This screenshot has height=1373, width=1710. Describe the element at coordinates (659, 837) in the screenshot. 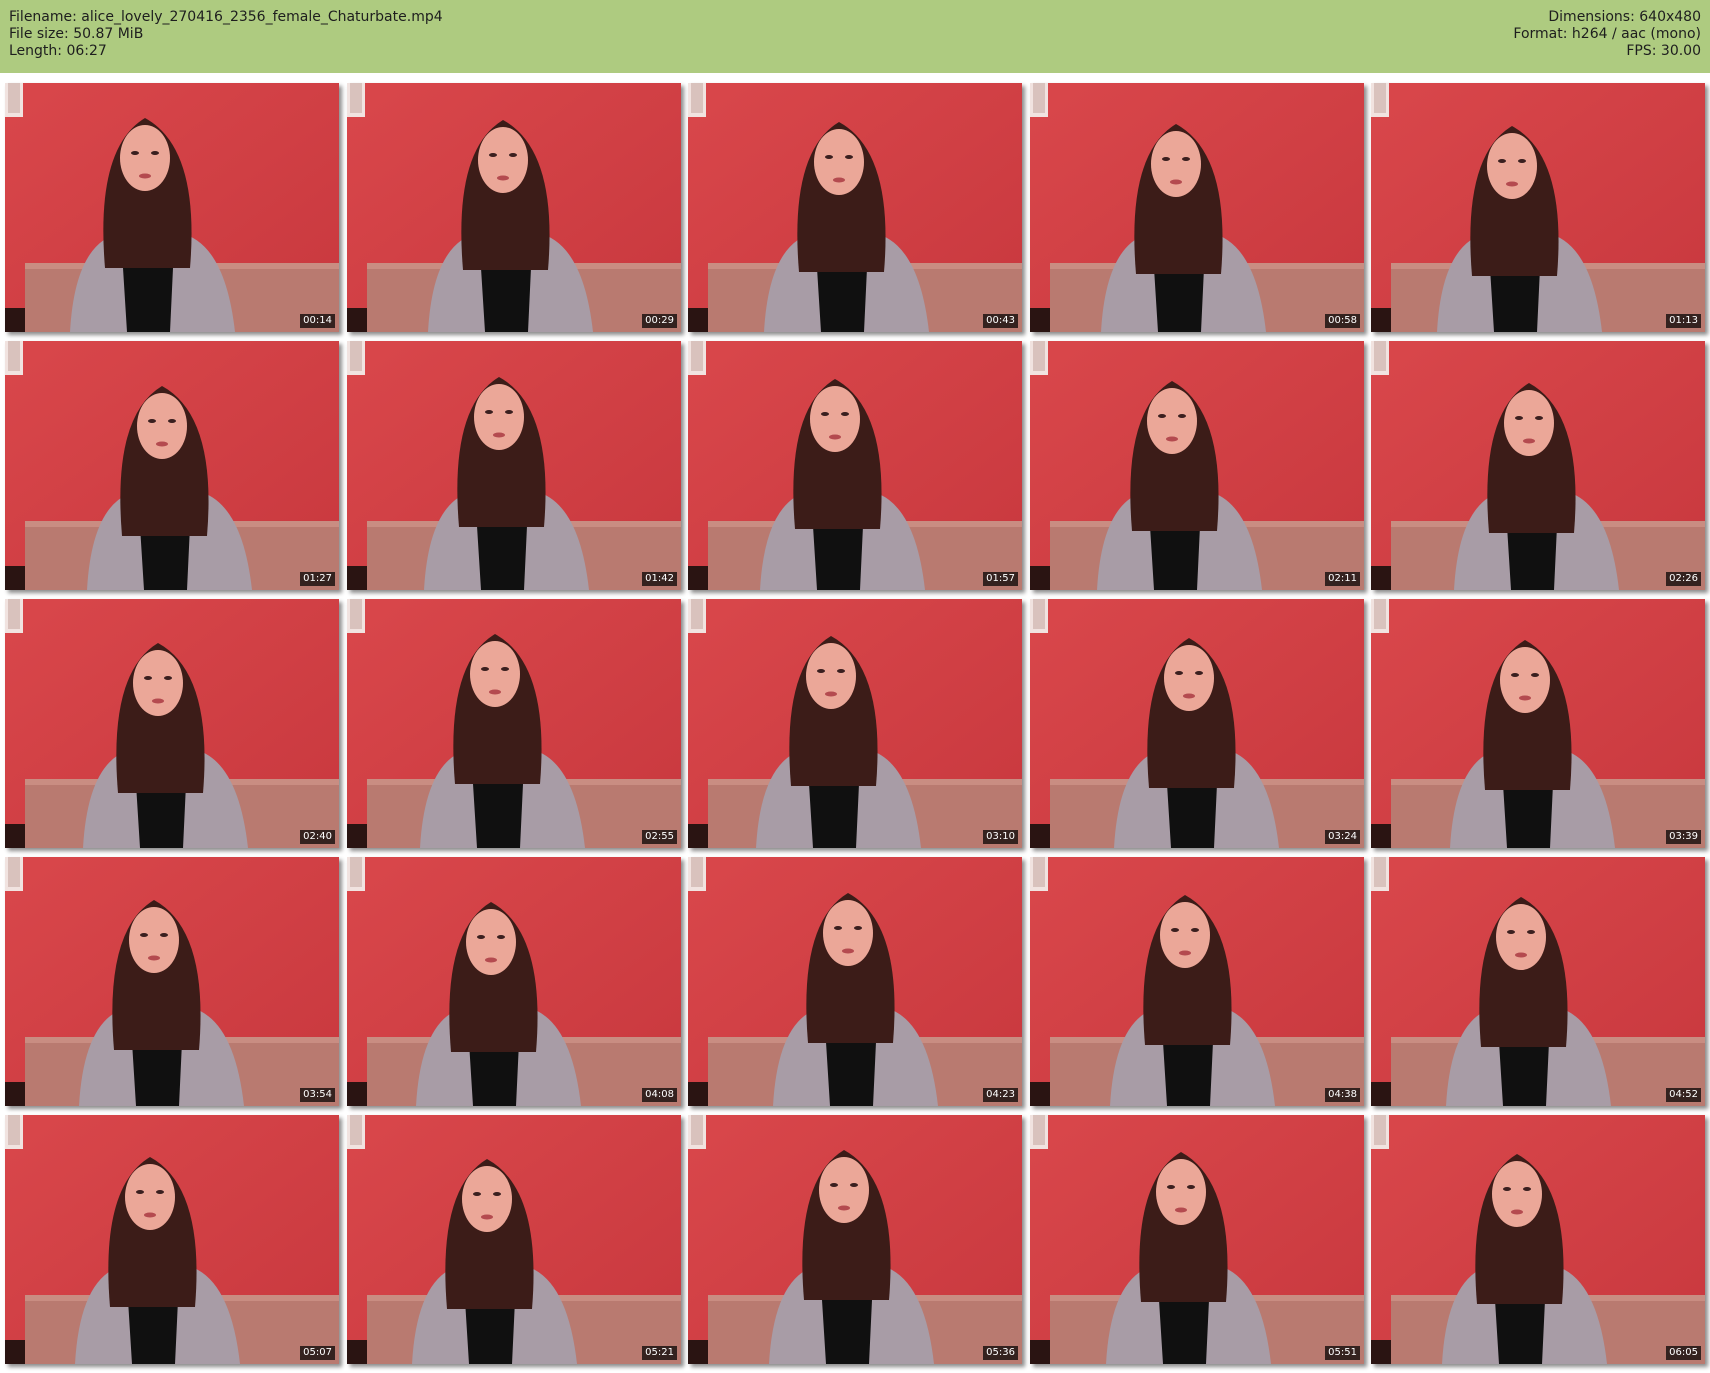

I see `frame-timestamp: 02:55` at that location.